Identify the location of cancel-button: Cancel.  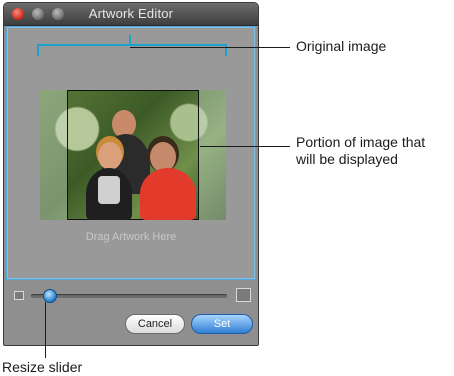
(155, 324).